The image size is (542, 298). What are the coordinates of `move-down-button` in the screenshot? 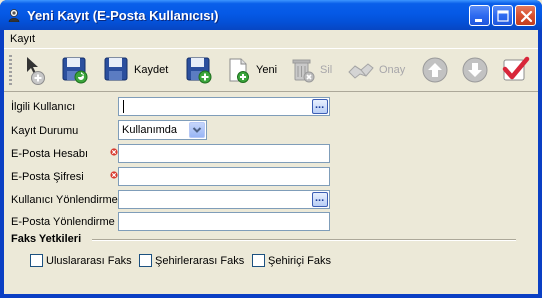 It's located at (475, 70).